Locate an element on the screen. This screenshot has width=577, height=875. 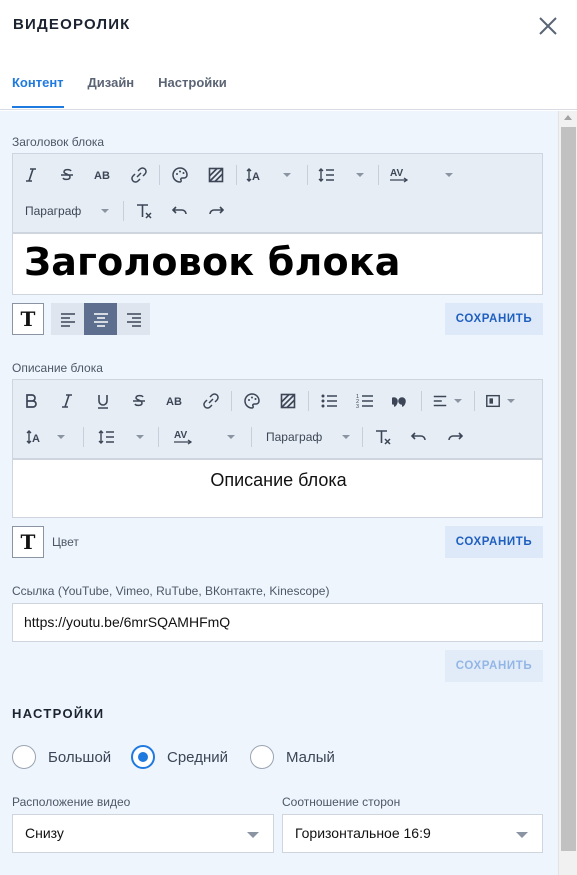
svg-text: 3 is located at coordinates (357, 407).